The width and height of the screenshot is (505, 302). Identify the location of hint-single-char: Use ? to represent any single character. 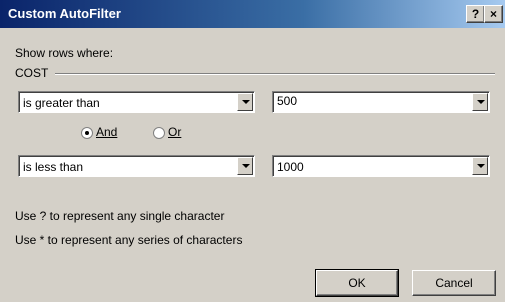
(120, 216).